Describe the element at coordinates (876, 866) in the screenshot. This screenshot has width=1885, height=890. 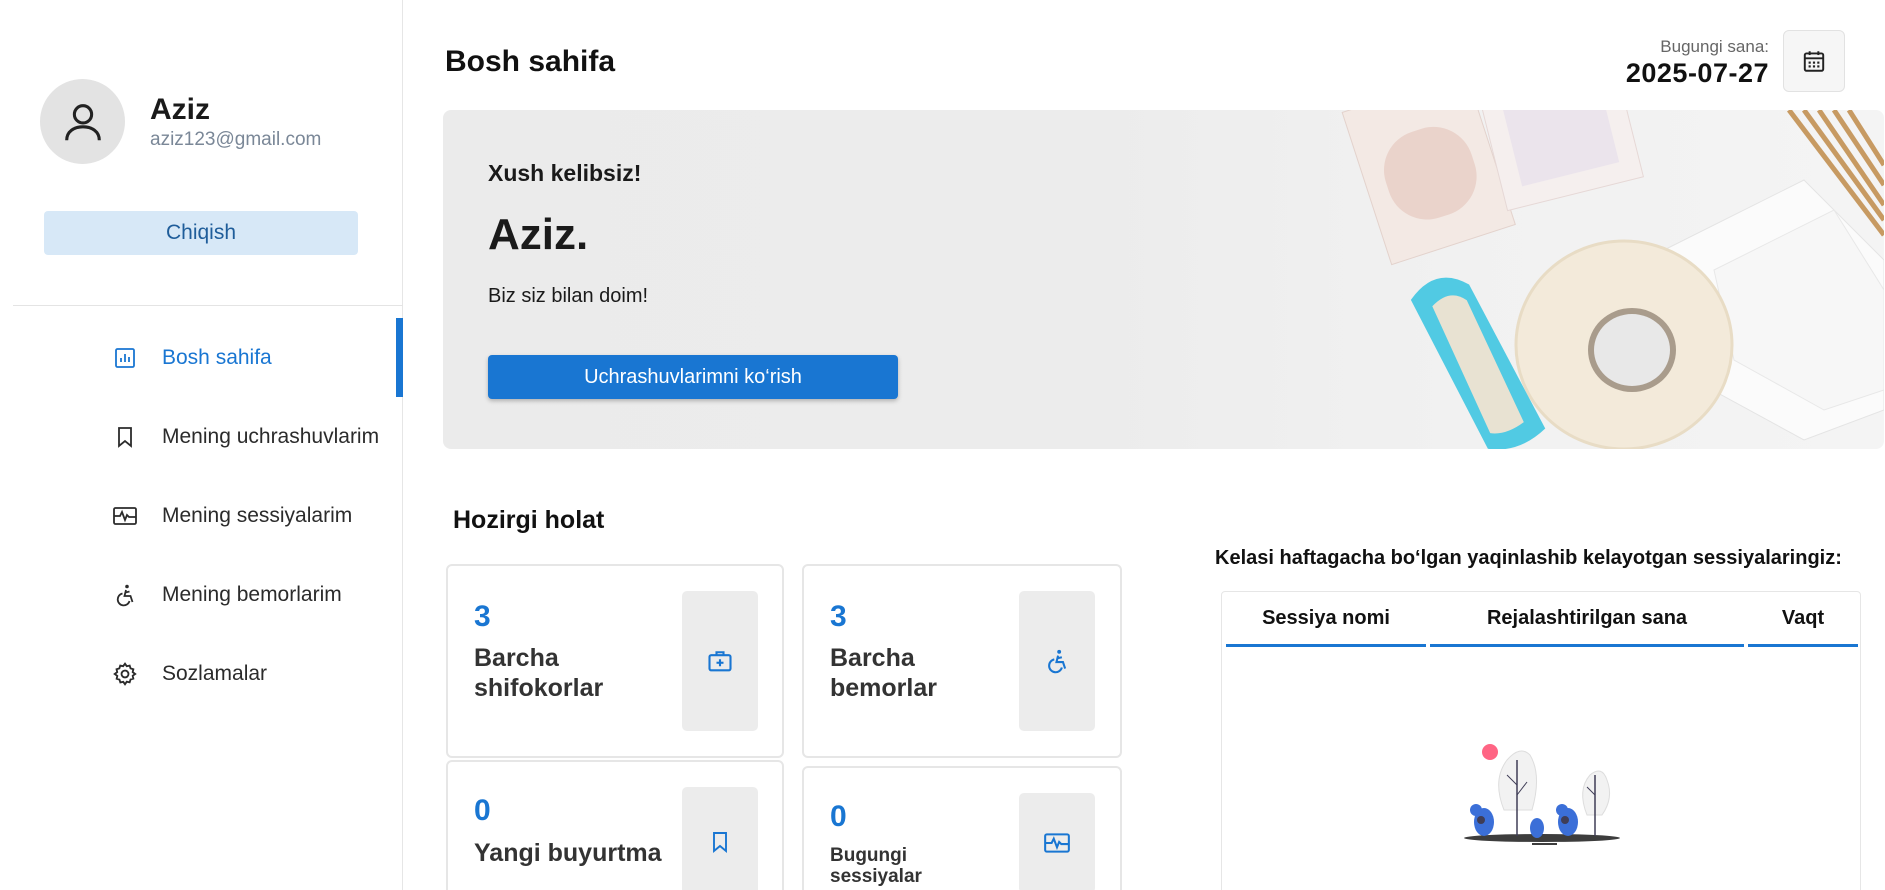
I see `stat-label: Bugungi sessiyalar` at that location.